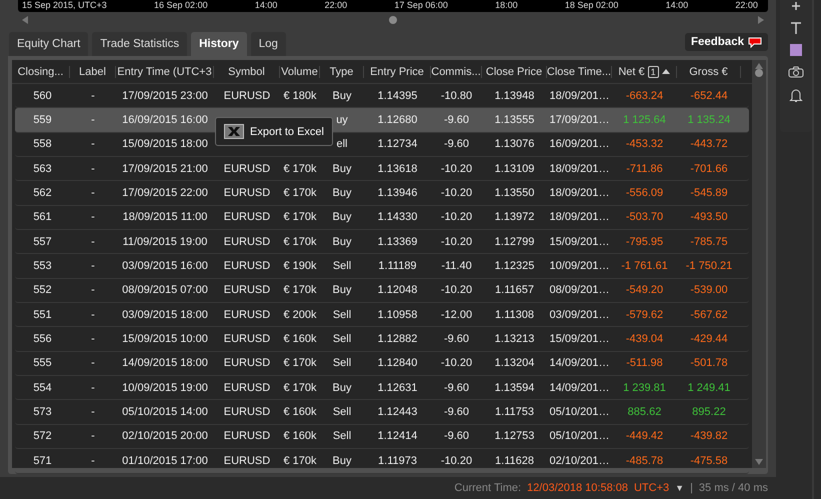 This screenshot has width=821, height=499. What do you see at coordinates (165, 242) in the screenshot?
I see `table-cell-text: 11/09/2015 19:00` at bounding box center [165, 242].